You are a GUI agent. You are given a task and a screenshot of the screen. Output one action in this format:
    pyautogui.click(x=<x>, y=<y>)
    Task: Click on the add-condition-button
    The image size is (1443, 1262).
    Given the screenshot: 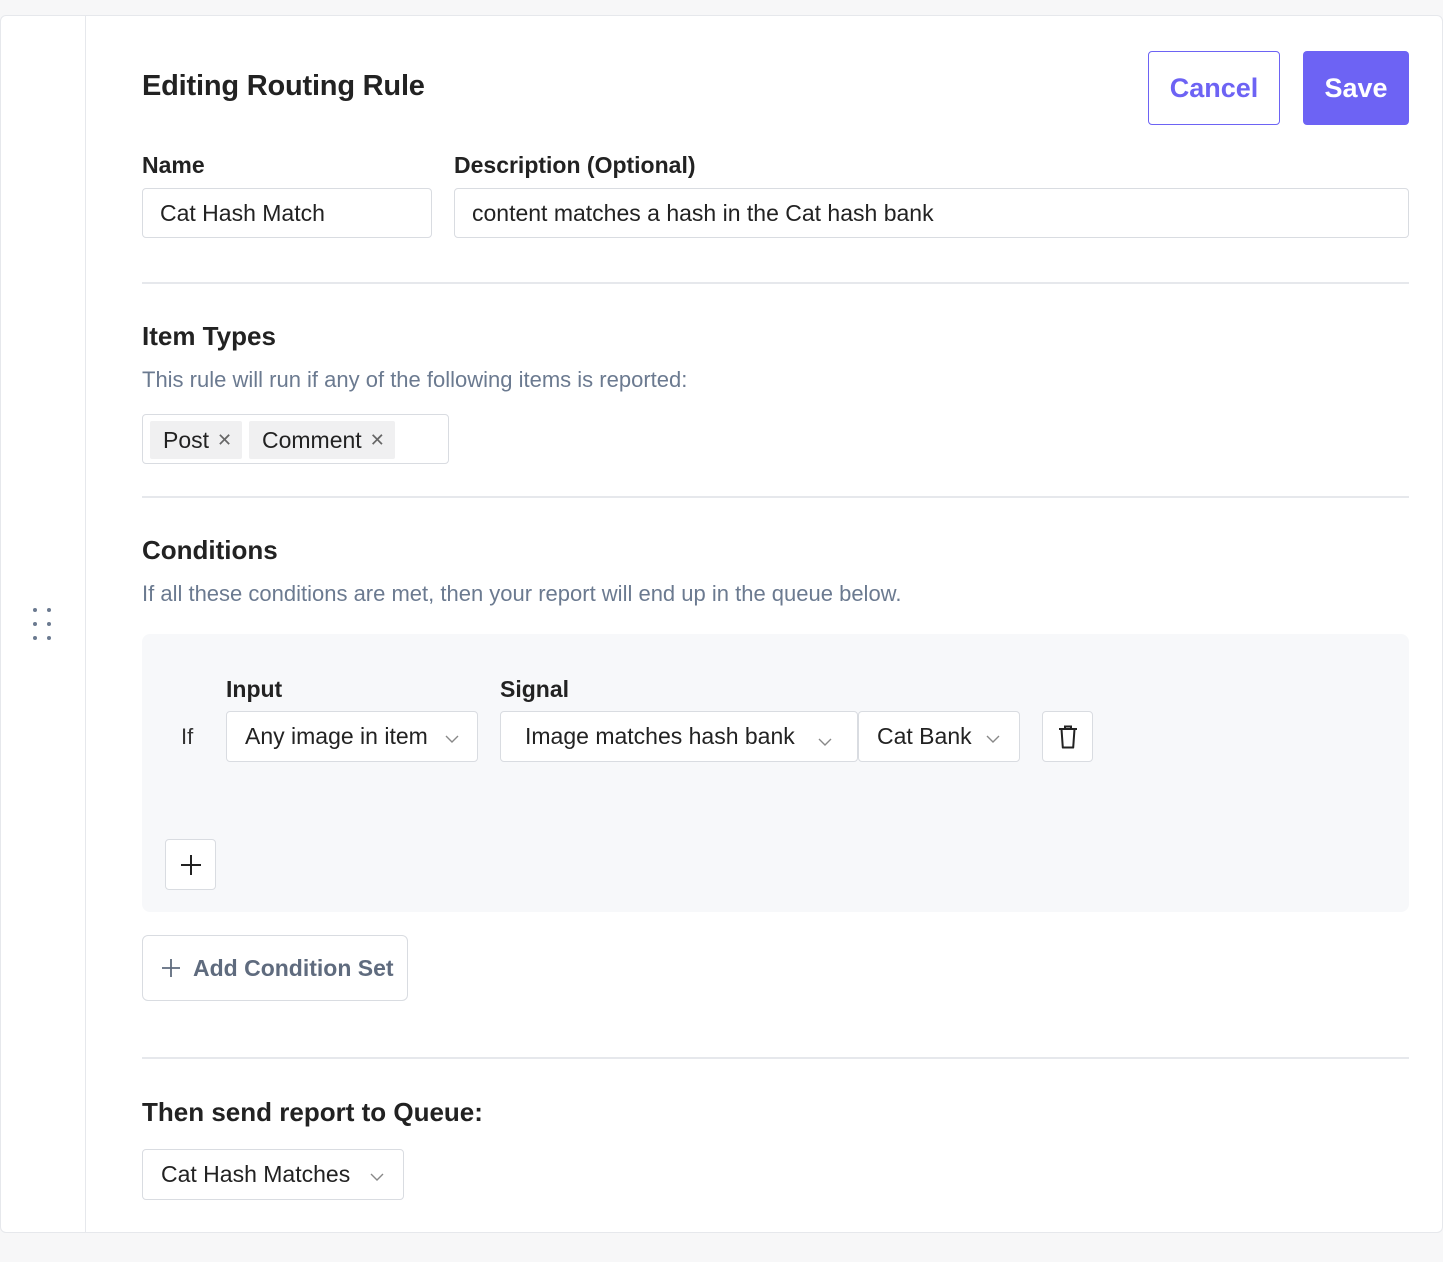 What is the action you would take?
    pyautogui.click(x=190, y=864)
    